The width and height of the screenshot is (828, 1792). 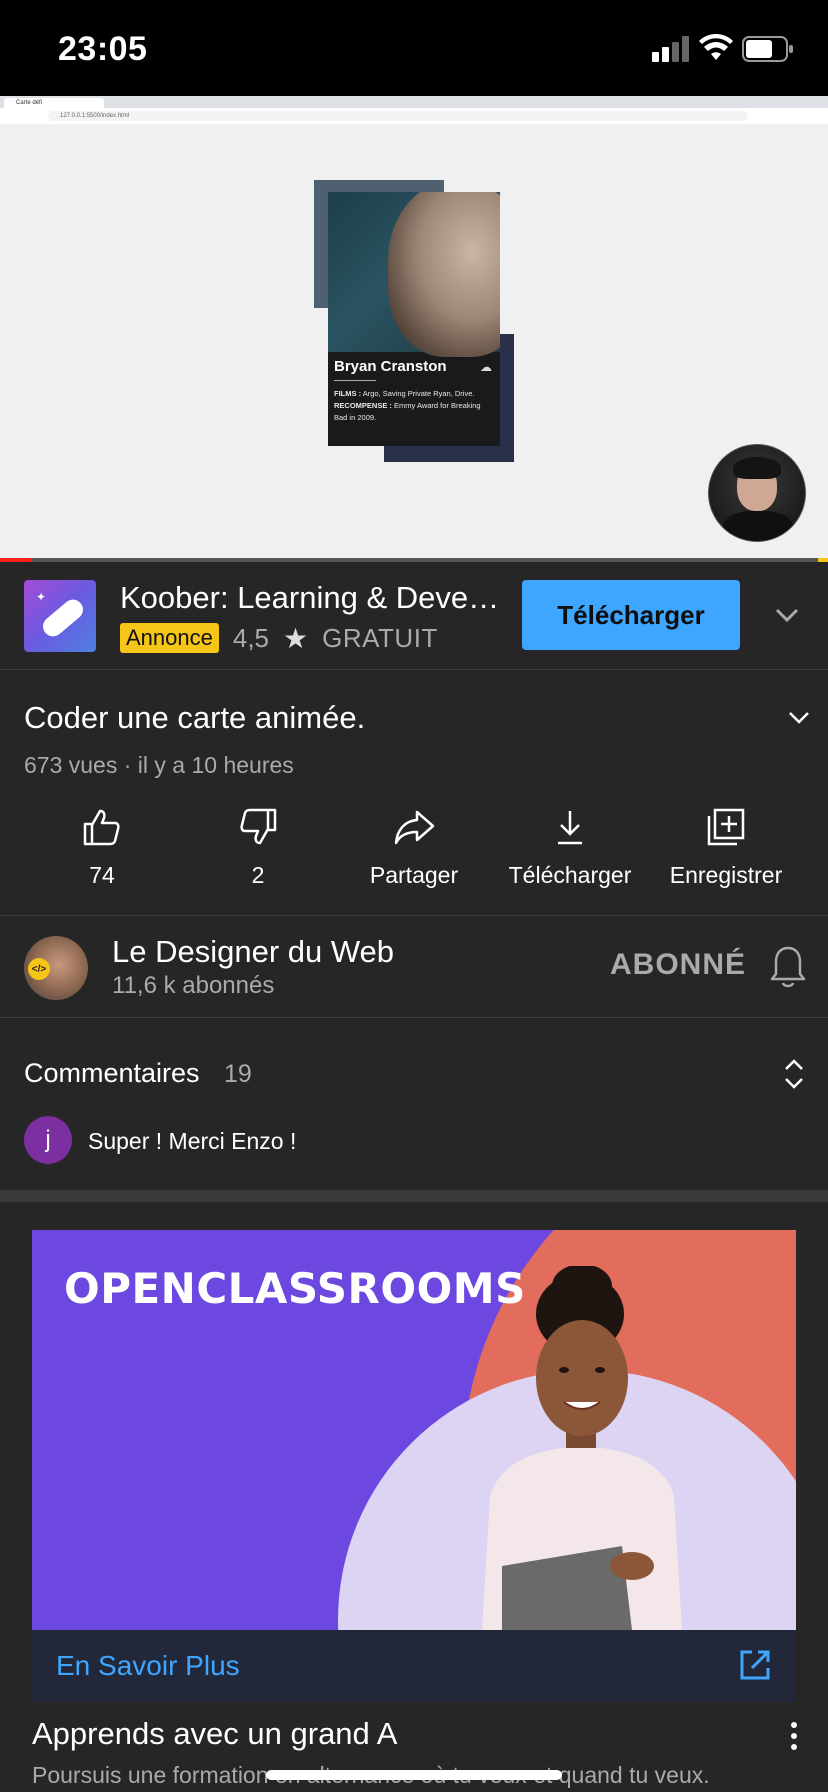 What do you see at coordinates (54, 103) in the screenshot?
I see `browser-tab: Carte défi` at bounding box center [54, 103].